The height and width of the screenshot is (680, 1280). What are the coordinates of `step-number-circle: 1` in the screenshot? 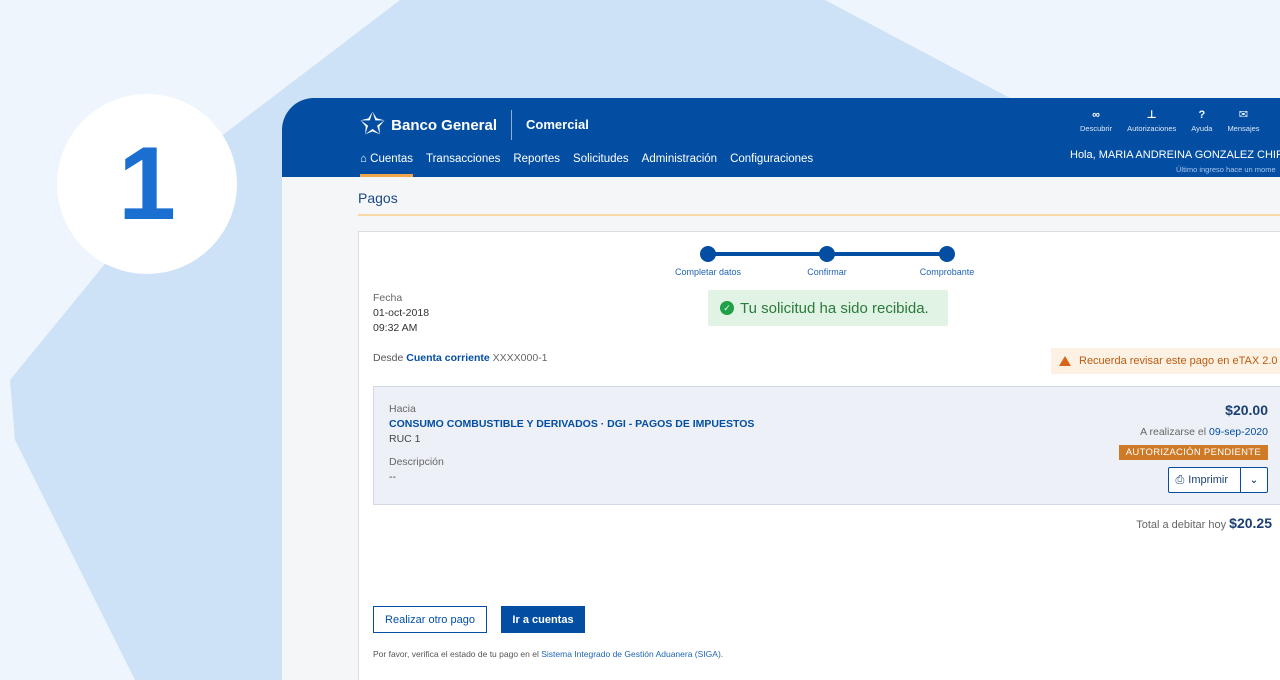 It's located at (147, 184).